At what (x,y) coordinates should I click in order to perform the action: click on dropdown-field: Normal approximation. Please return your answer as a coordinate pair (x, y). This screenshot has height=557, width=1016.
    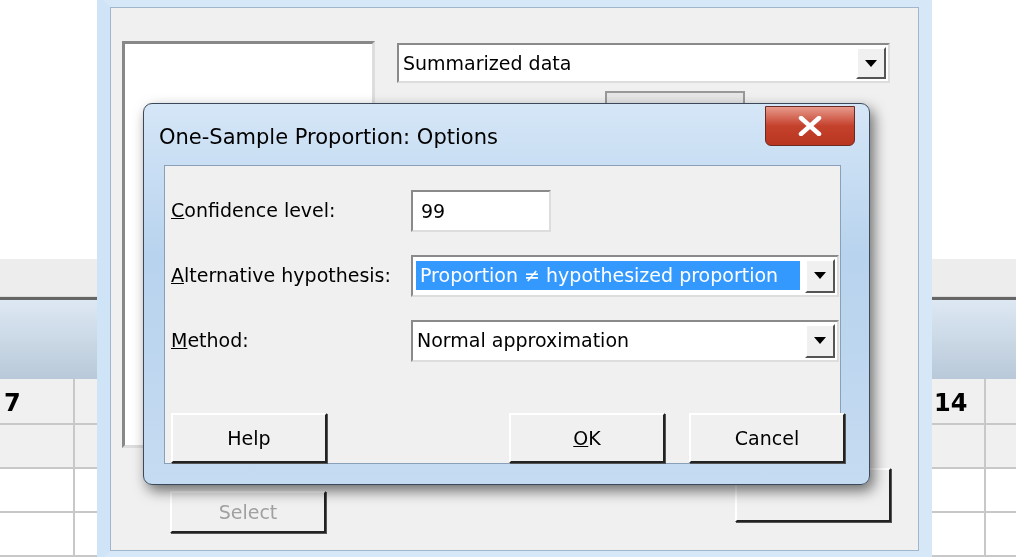
    Looking at the image, I should click on (625, 340).